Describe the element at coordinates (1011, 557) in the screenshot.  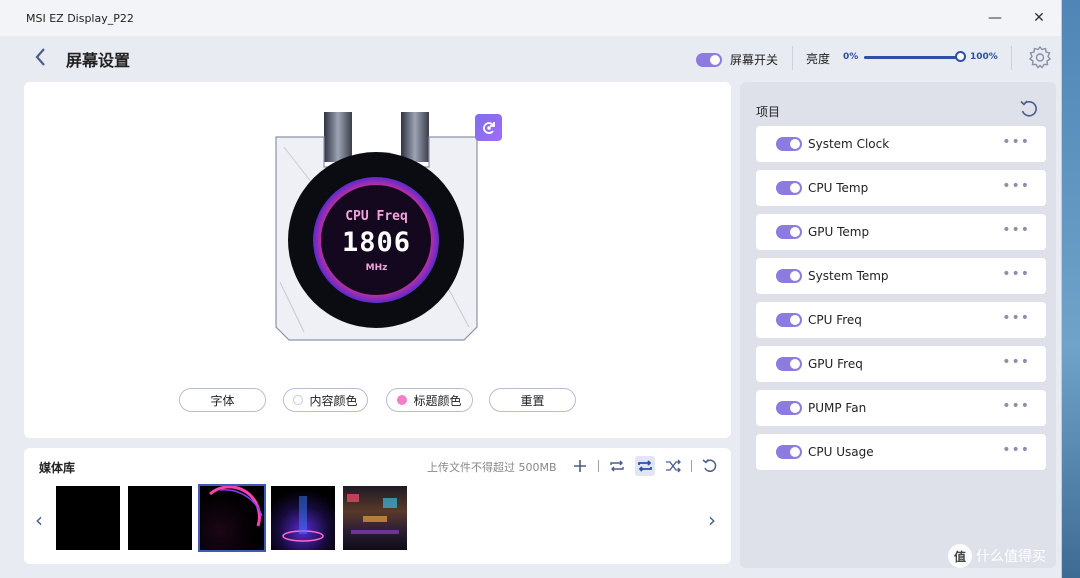
I see `watermark-text: 什么值得买` at that location.